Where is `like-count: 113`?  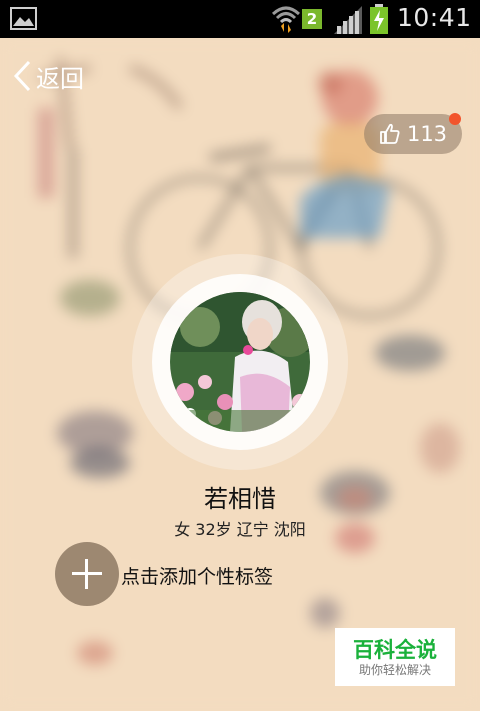 like-count: 113 is located at coordinates (427, 134).